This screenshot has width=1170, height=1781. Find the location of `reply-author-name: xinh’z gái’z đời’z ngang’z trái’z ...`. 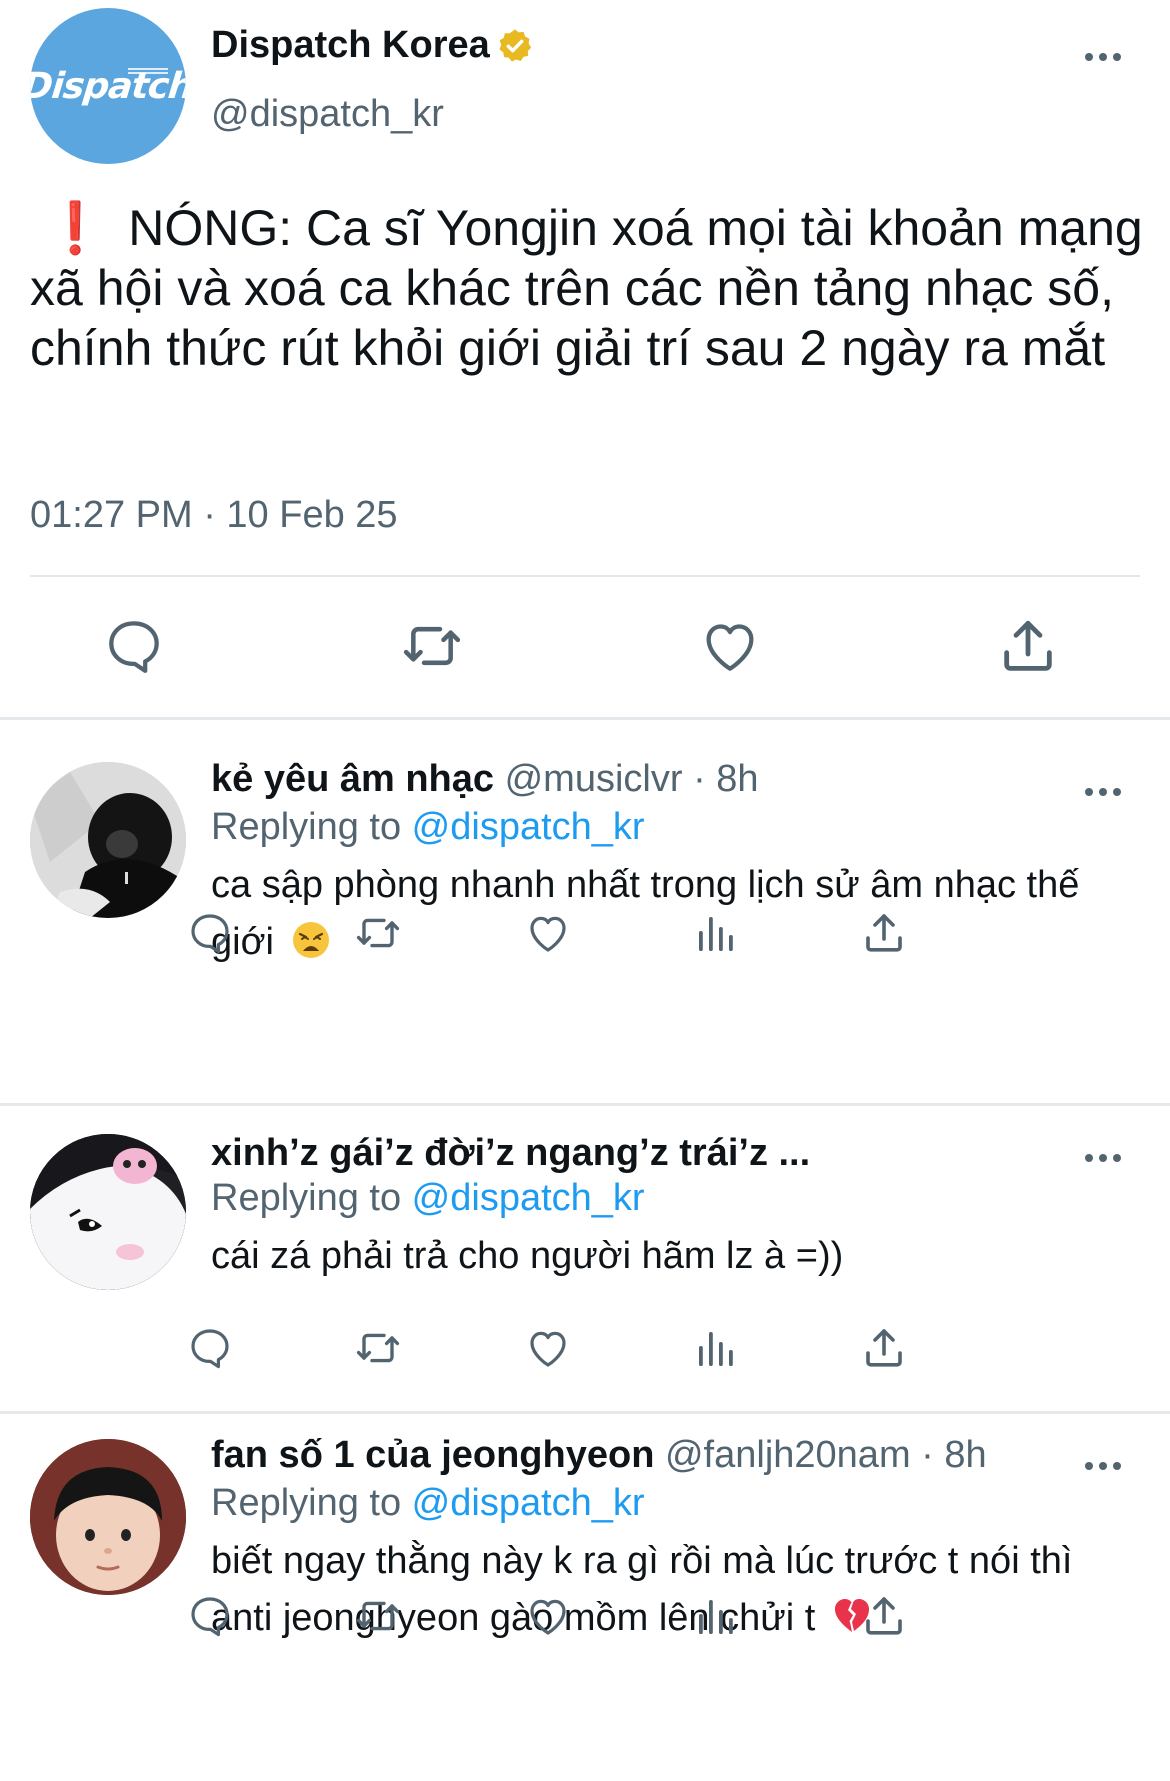

reply-author-name: xinh’z gái’z đời’z ngang’z trái’z ... is located at coordinates (510, 1153).